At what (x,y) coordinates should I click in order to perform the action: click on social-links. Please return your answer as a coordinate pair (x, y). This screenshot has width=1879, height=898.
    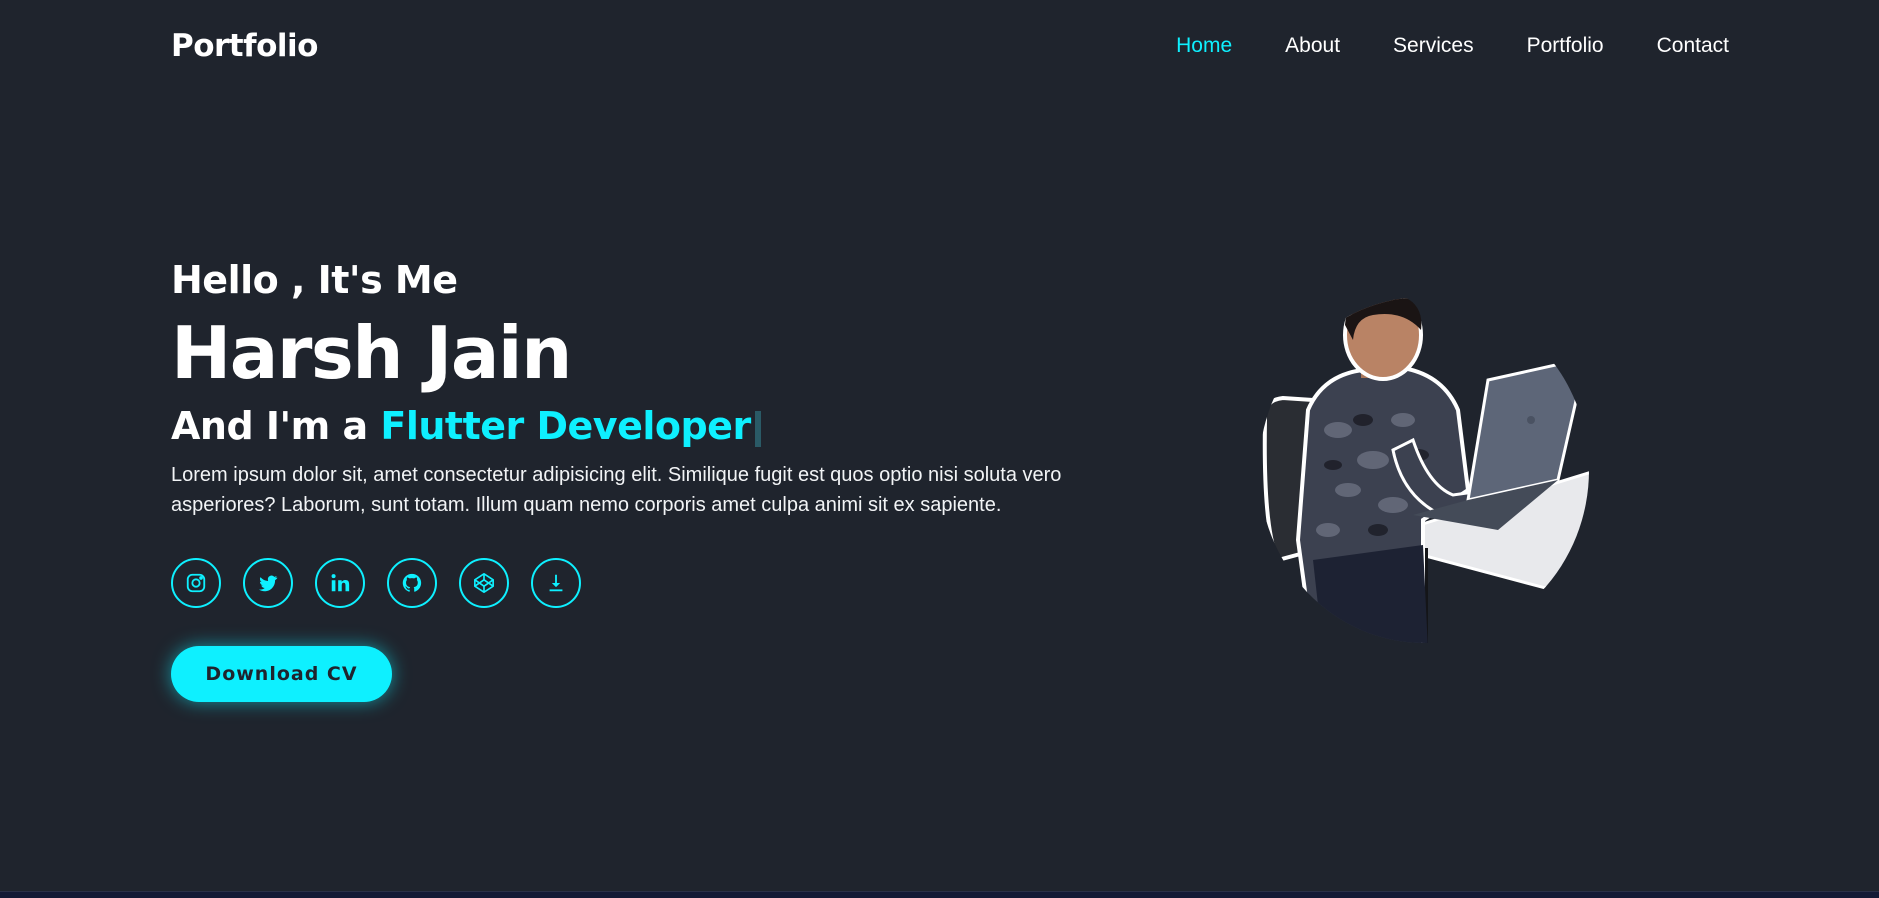
    Looking at the image, I should click on (651, 583).